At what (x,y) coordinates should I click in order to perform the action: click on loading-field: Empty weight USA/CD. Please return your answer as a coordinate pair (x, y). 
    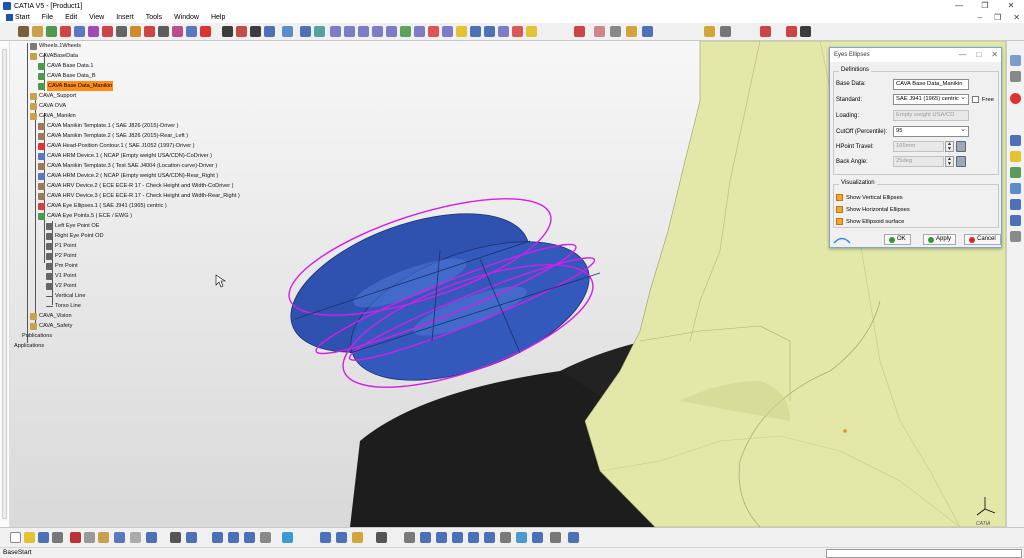
    Looking at the image, I should click on (931, 115).